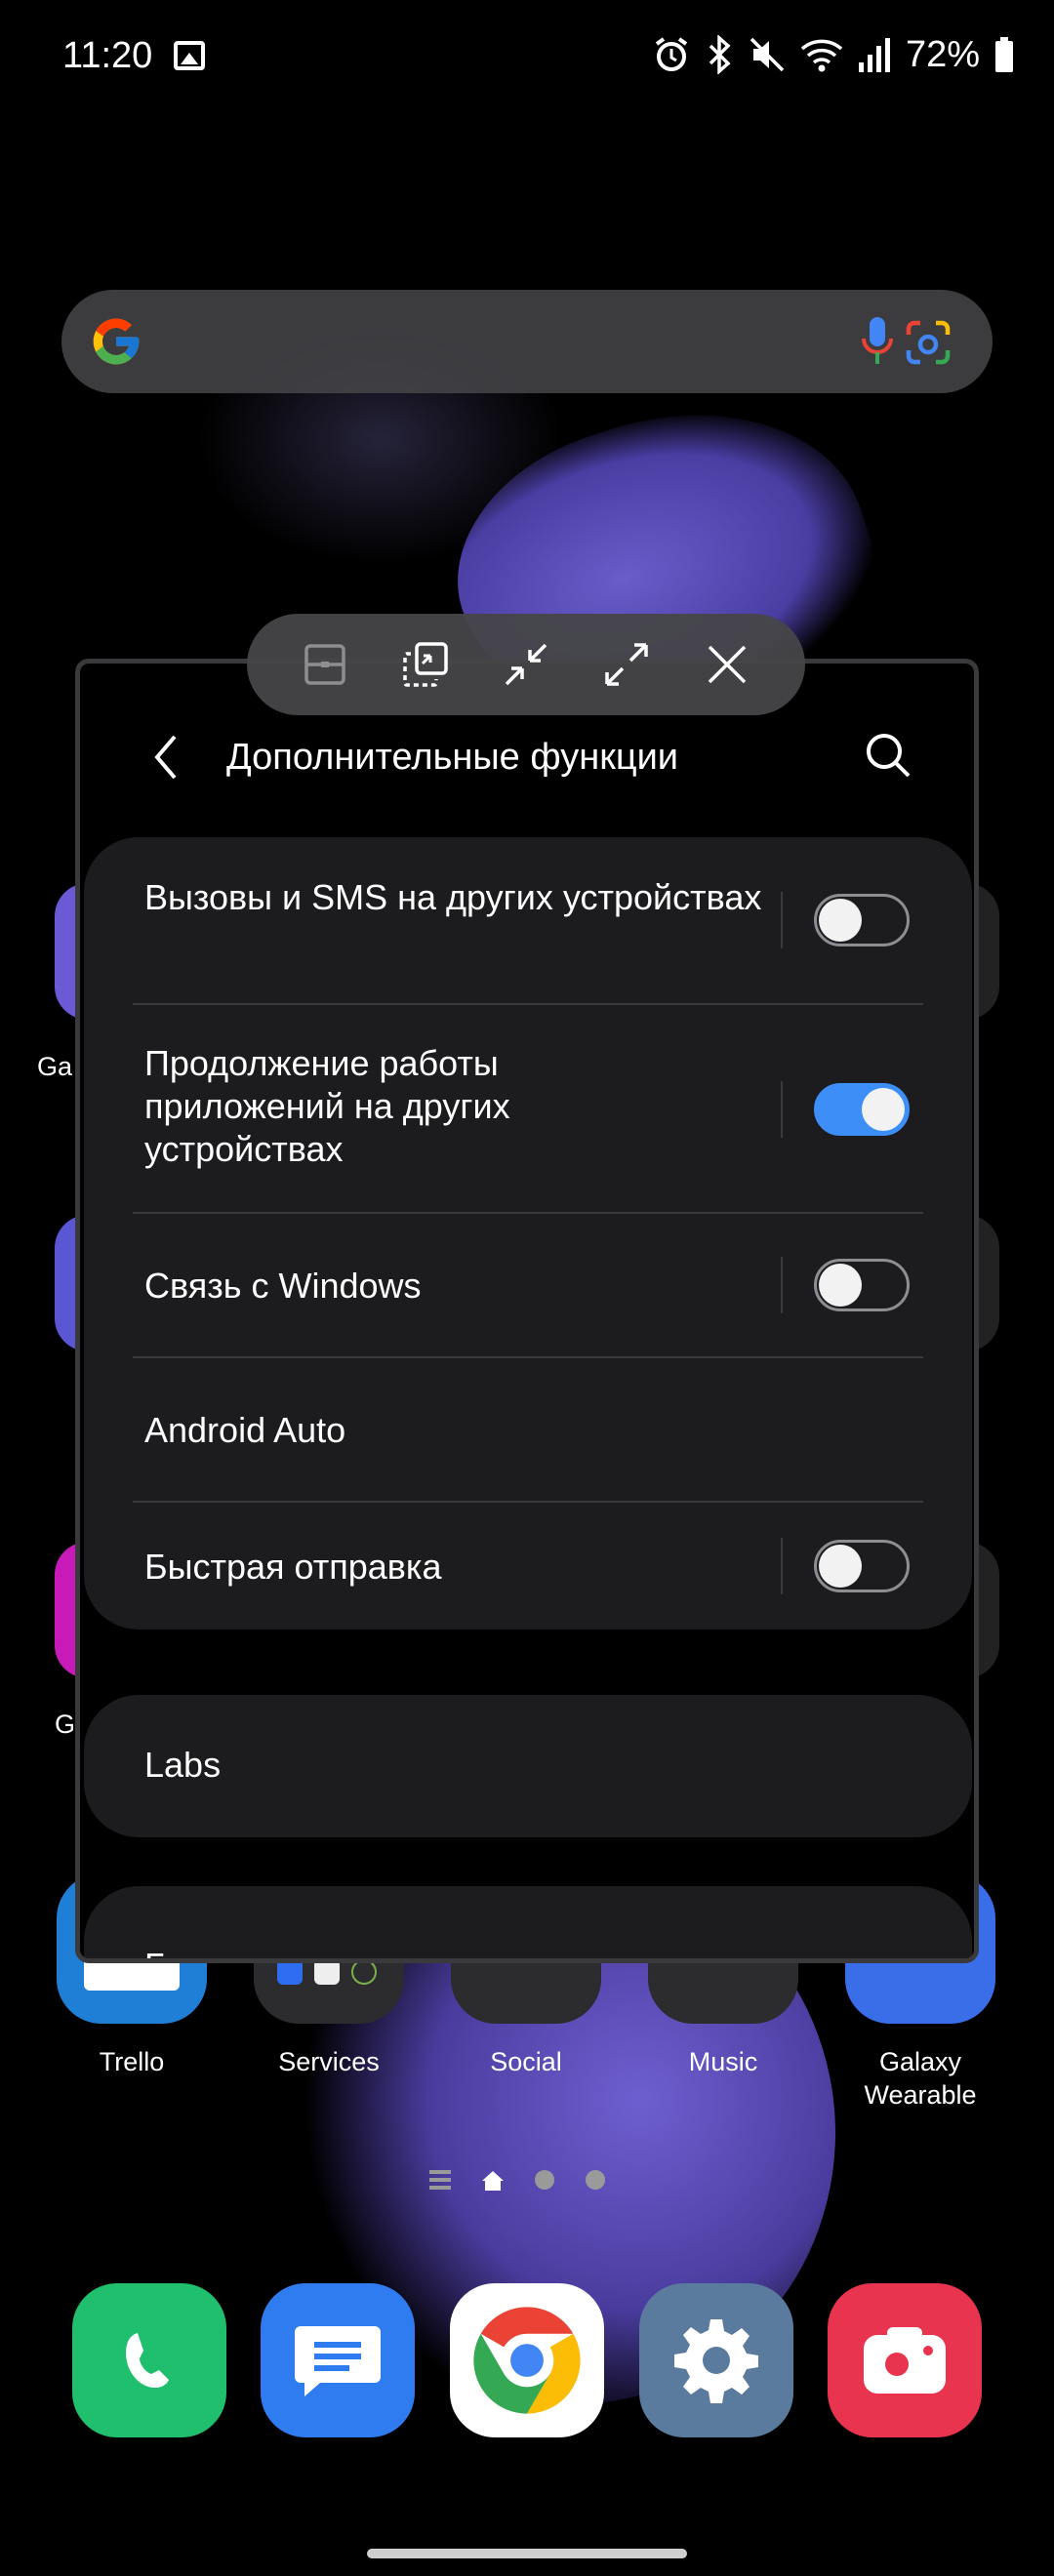 This screenshot has height=2576, width=1054. I want to click on battery-percent: 72%, so click(942, 54).